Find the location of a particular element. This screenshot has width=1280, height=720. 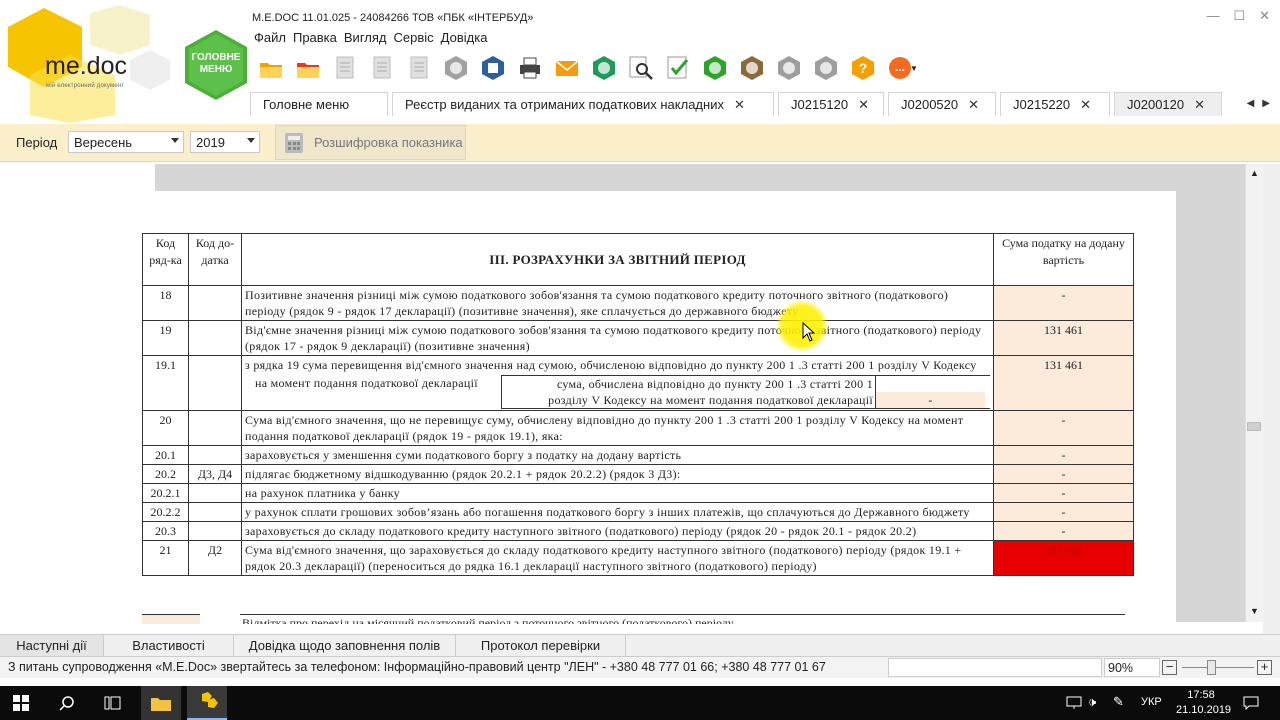

period-label: Період is located at coordinates (37, 142).